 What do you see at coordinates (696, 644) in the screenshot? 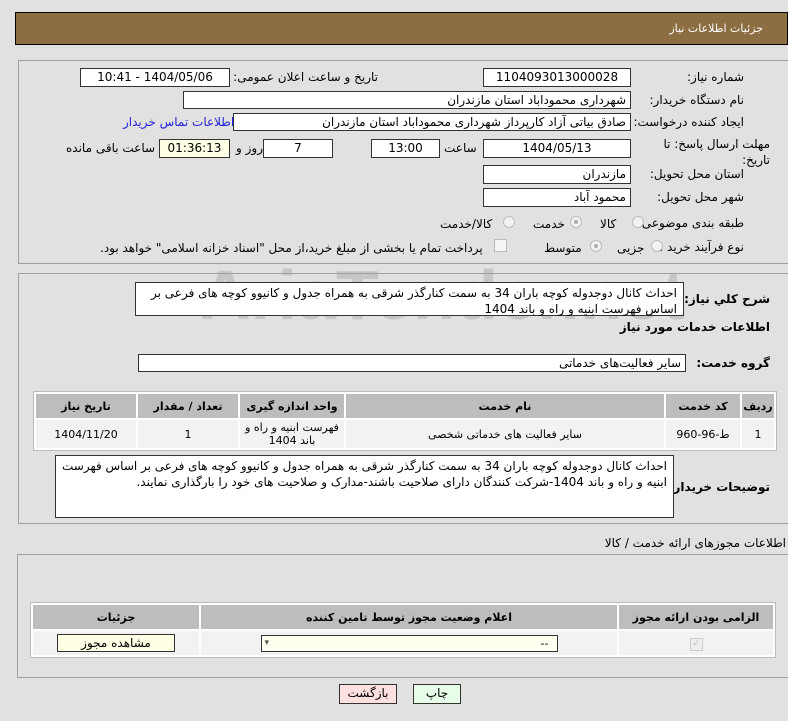
I see `required-checkbox: ✓` at bounding box center [696, 644].